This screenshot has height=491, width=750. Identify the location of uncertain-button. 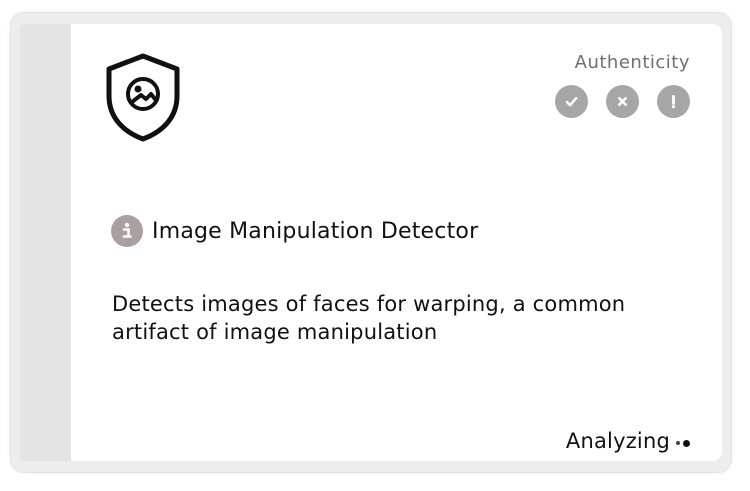
(673, 101).